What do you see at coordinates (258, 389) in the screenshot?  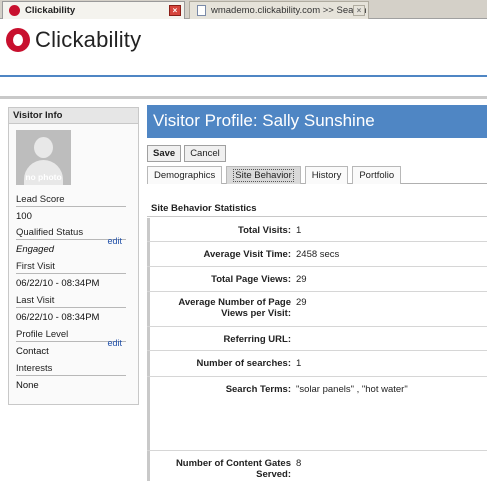 I see `stat-label: Search Terms:` at bounding box center [258, 389].